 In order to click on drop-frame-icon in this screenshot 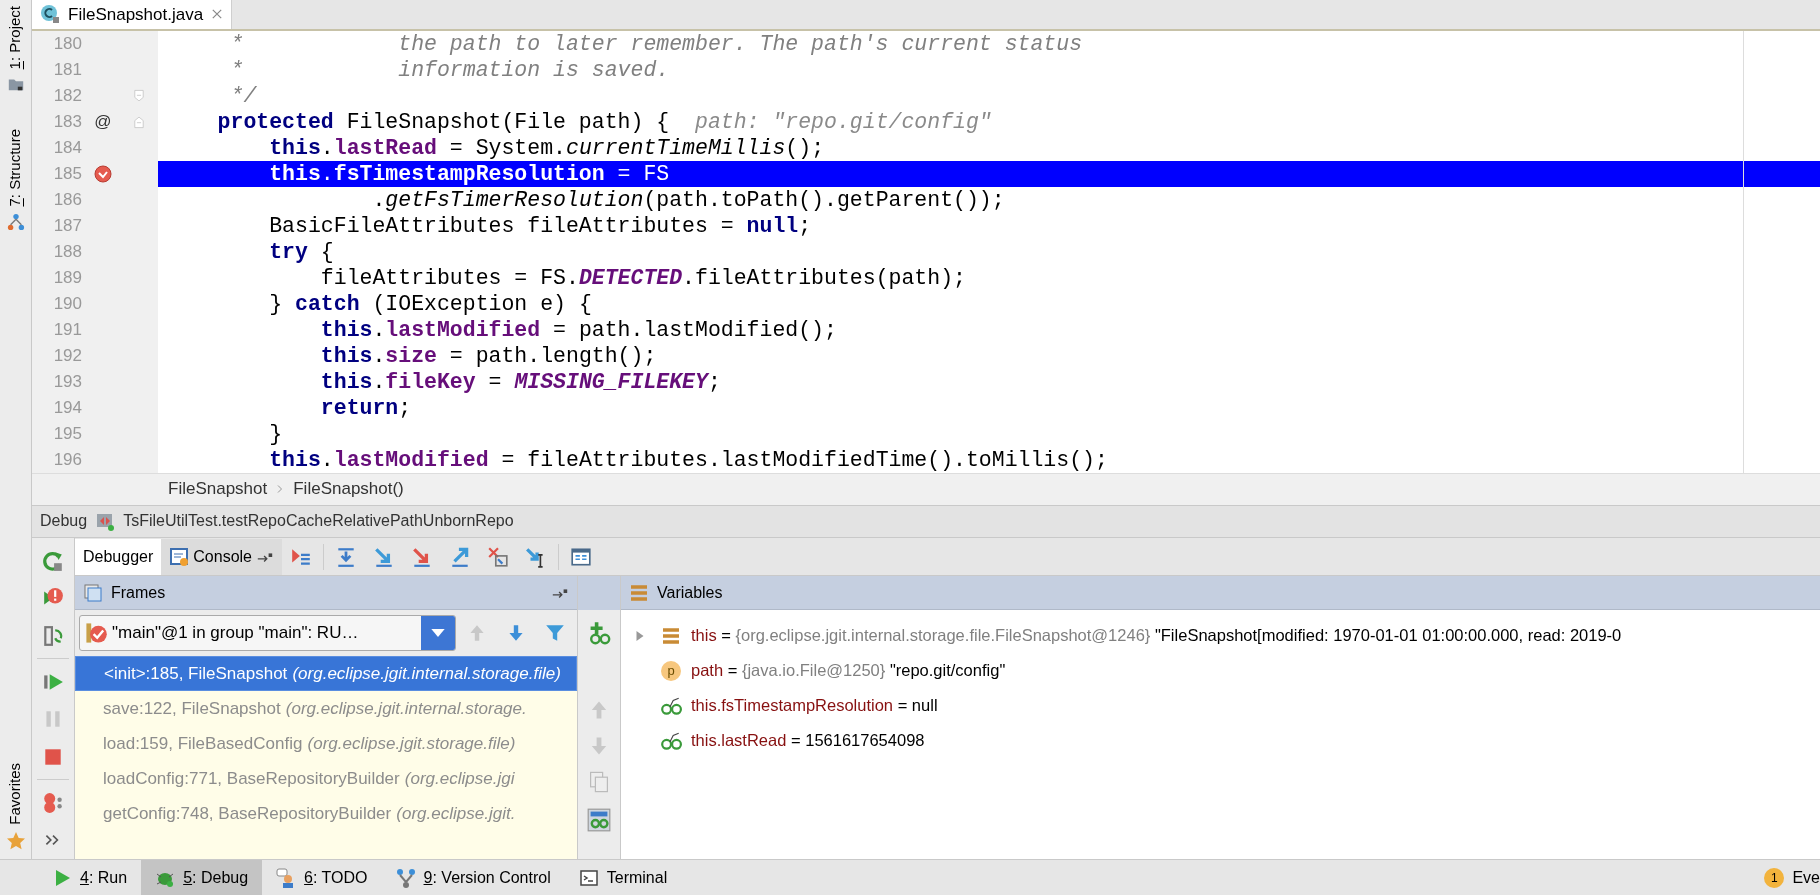, I will do `click(498, 556)`.